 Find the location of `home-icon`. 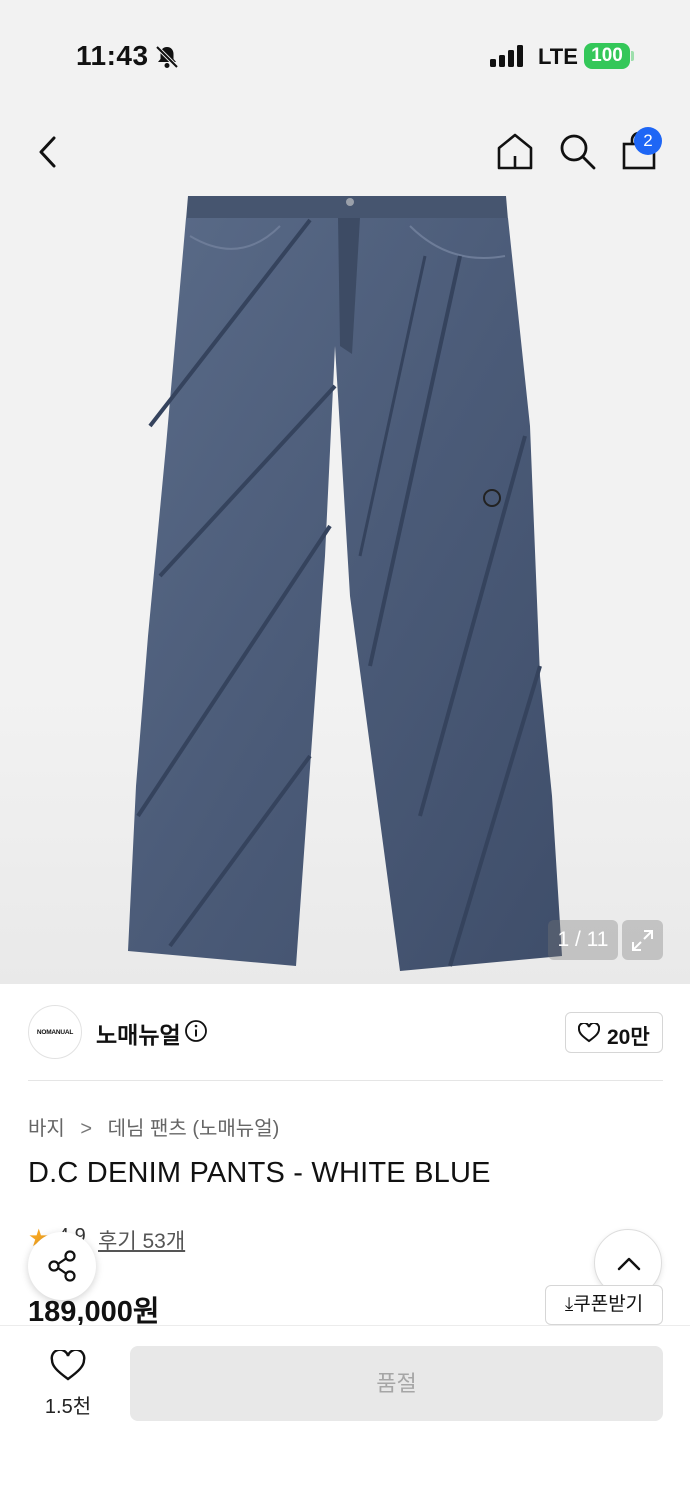

home-icon is located at coordinates (515, 151).